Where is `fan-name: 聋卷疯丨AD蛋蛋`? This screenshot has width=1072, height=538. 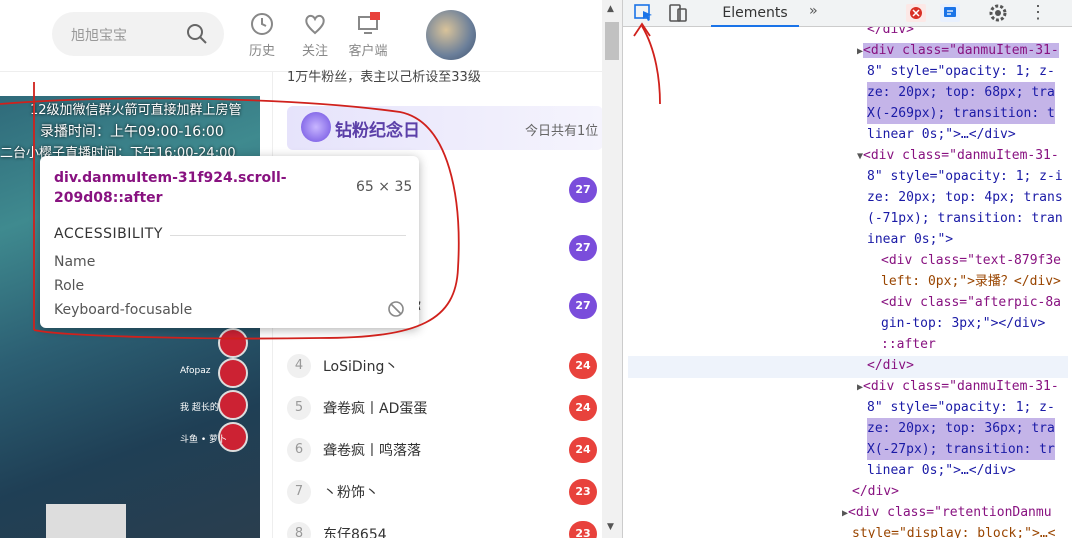 fan-name: 聋卷疯丨AD蛋蛋 is located at coordinates (375, 409).